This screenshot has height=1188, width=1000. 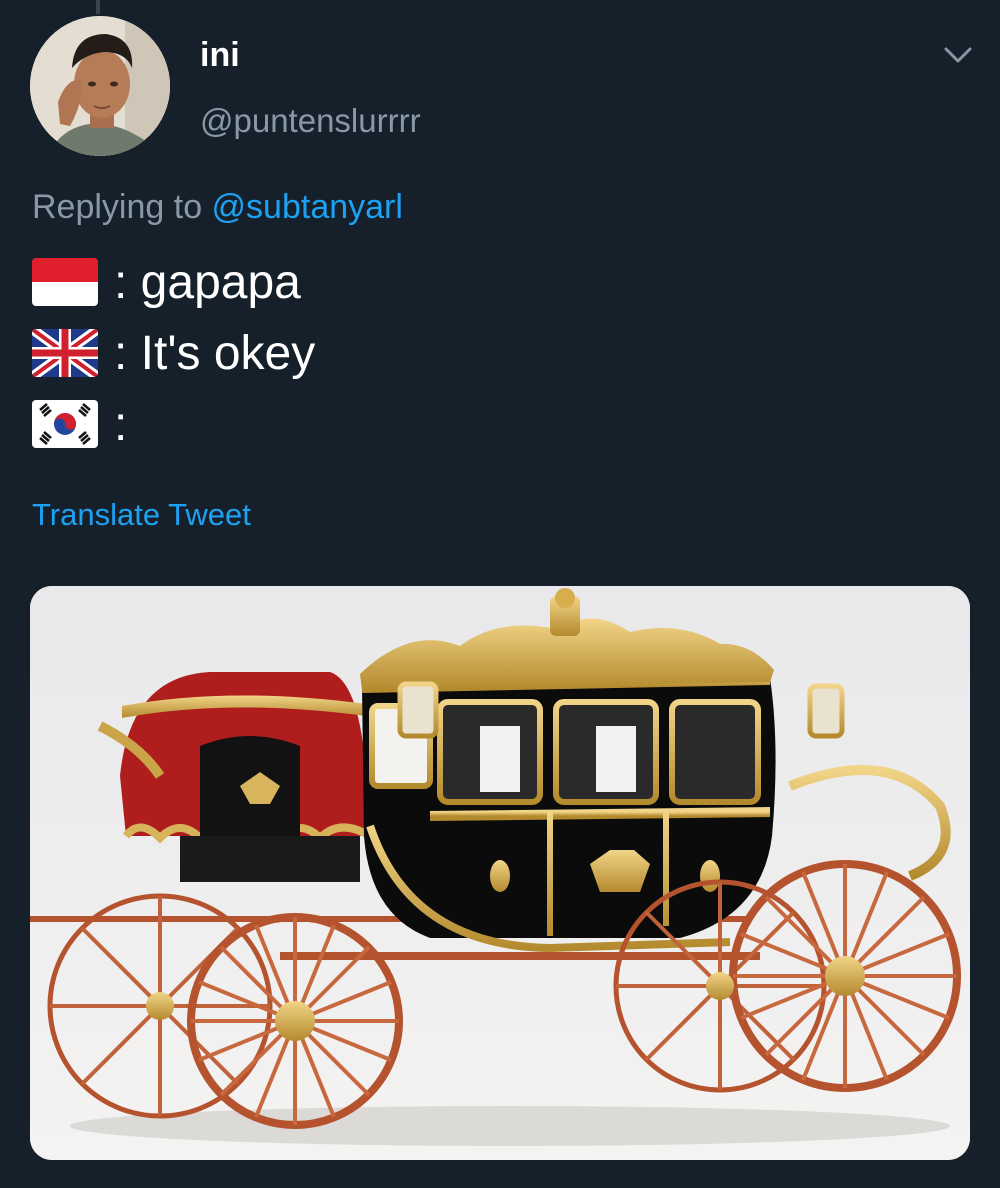 I want to click on tweet-line-uk: : It's okey, so click(x=173, y=353).